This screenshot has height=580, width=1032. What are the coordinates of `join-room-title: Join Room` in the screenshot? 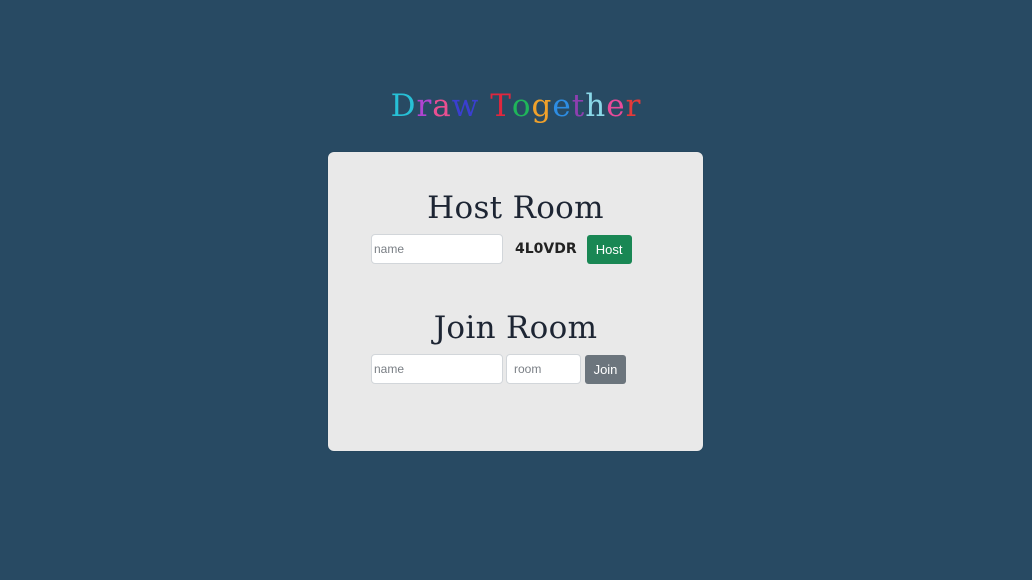 It's located at (515, 328).